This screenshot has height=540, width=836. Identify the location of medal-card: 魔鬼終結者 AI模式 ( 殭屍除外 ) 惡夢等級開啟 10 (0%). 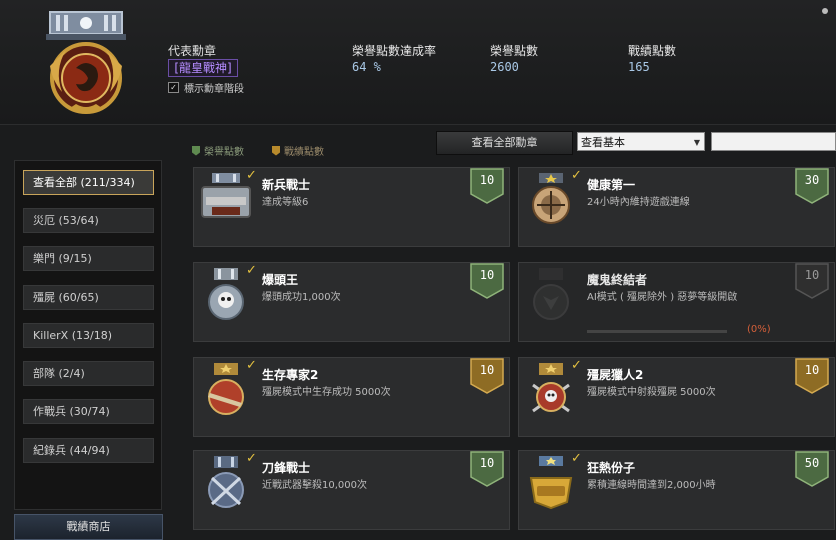
(676, 302).